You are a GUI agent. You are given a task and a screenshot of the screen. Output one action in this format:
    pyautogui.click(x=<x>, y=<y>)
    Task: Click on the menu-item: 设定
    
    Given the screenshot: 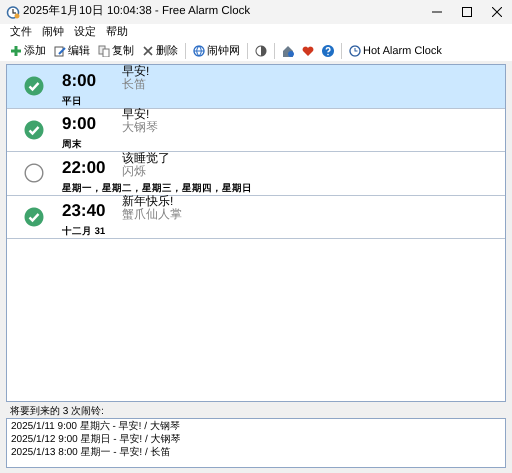 What is the action you would take?
    pyautogui.click(x=86, y=32)
    